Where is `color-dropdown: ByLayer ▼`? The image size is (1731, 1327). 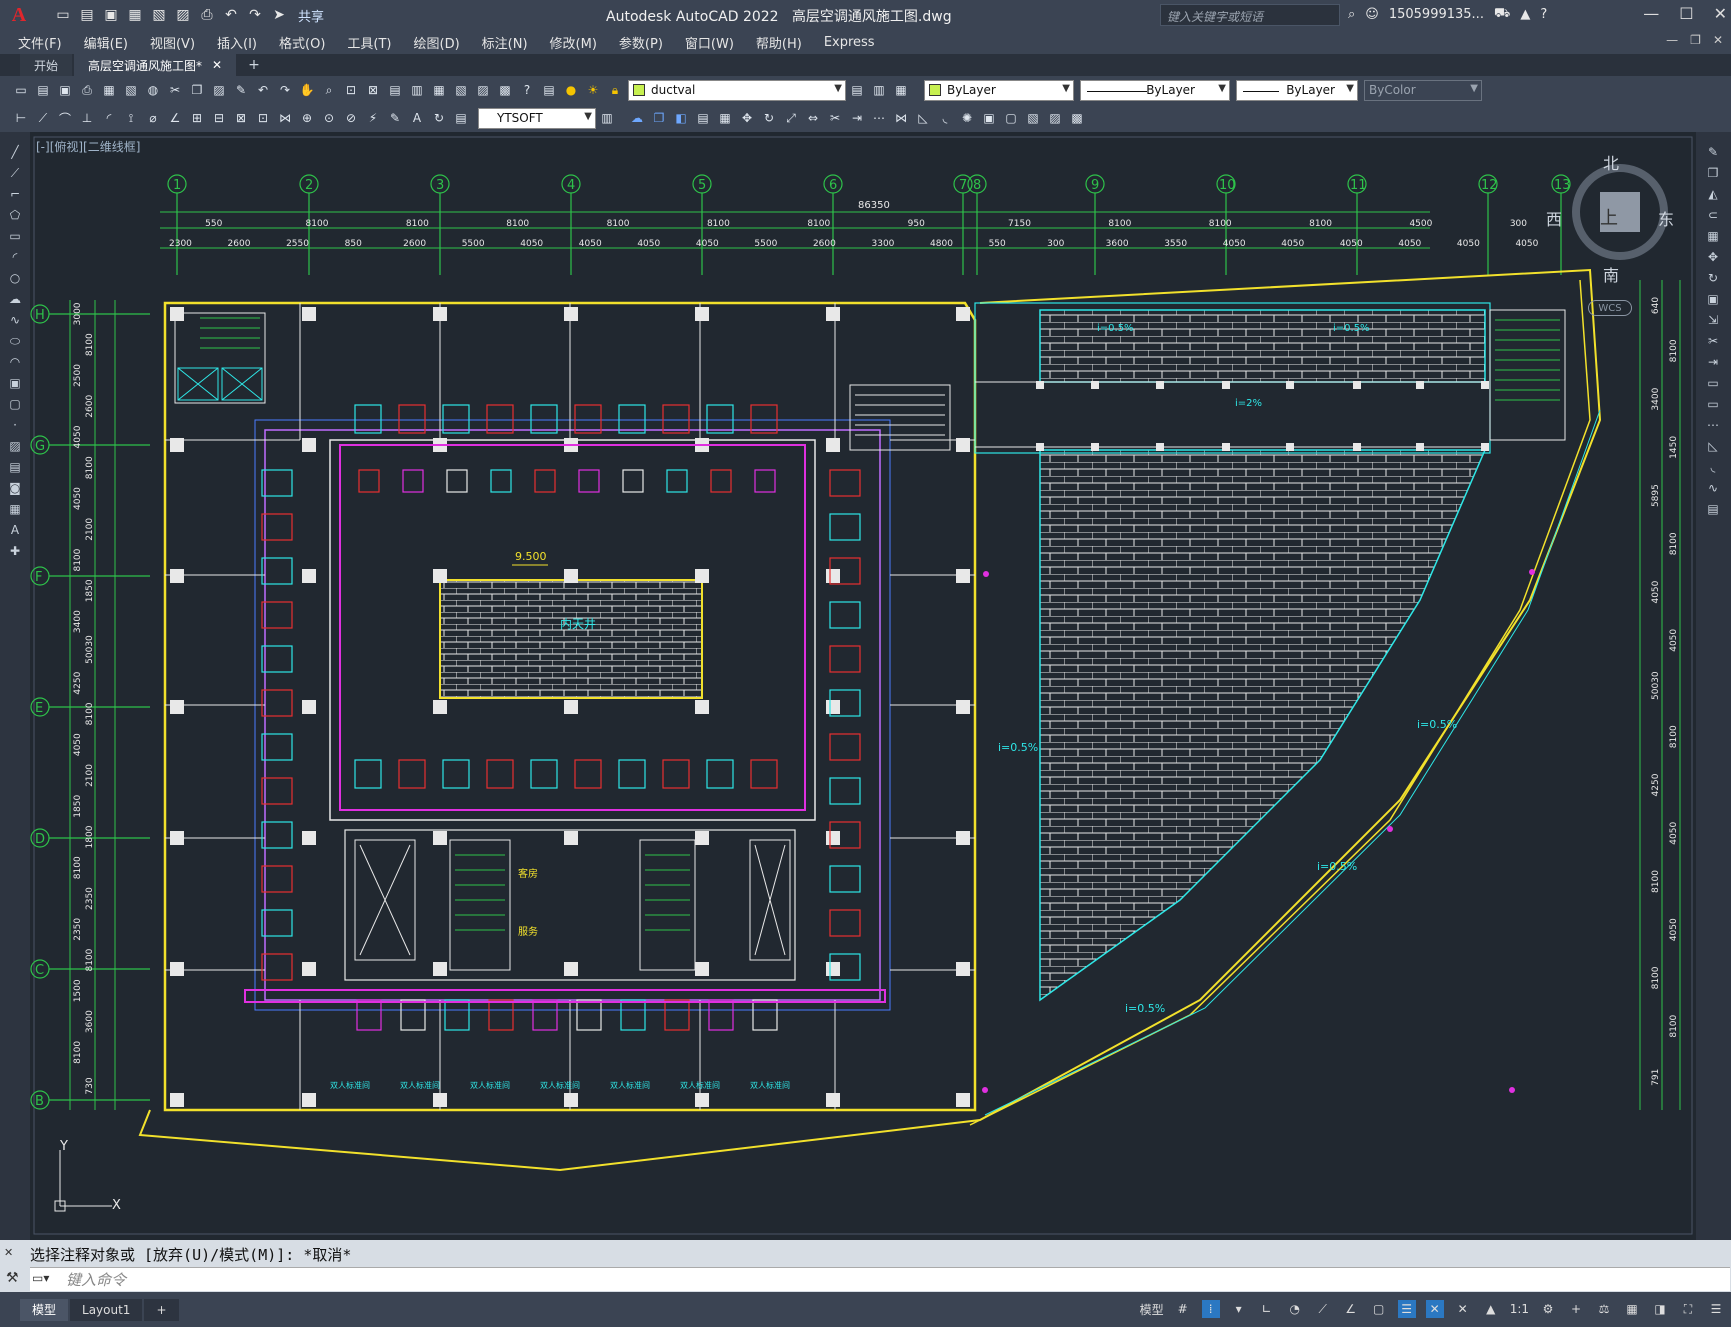
color-dropdown: ByLayer ▼ is located at coordinates (999, 90).